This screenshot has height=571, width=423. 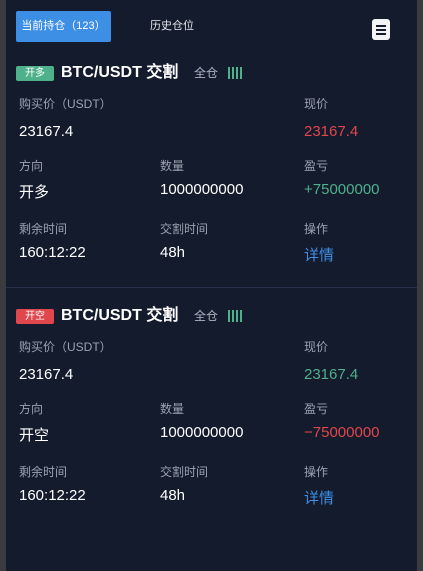 What do you see at coordinates (35, 73) in the screenshot?
I see `long-badge: 开多` at bounding box center [35, 73].